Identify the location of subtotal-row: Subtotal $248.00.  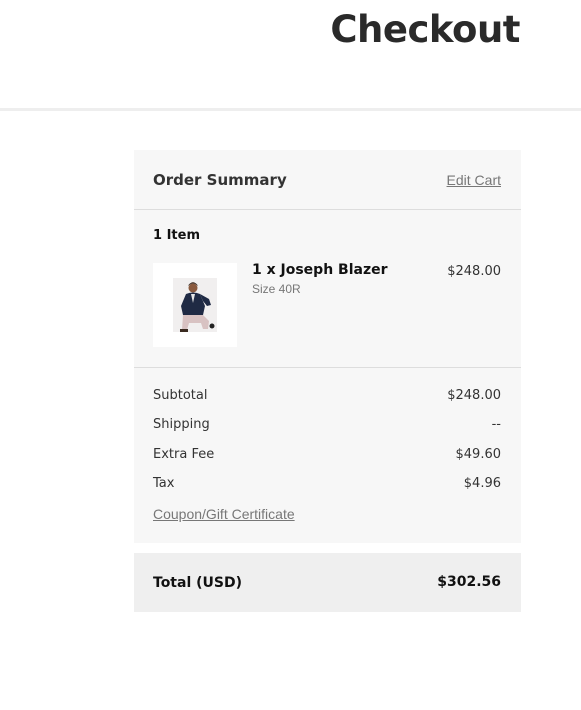
(327, 398).